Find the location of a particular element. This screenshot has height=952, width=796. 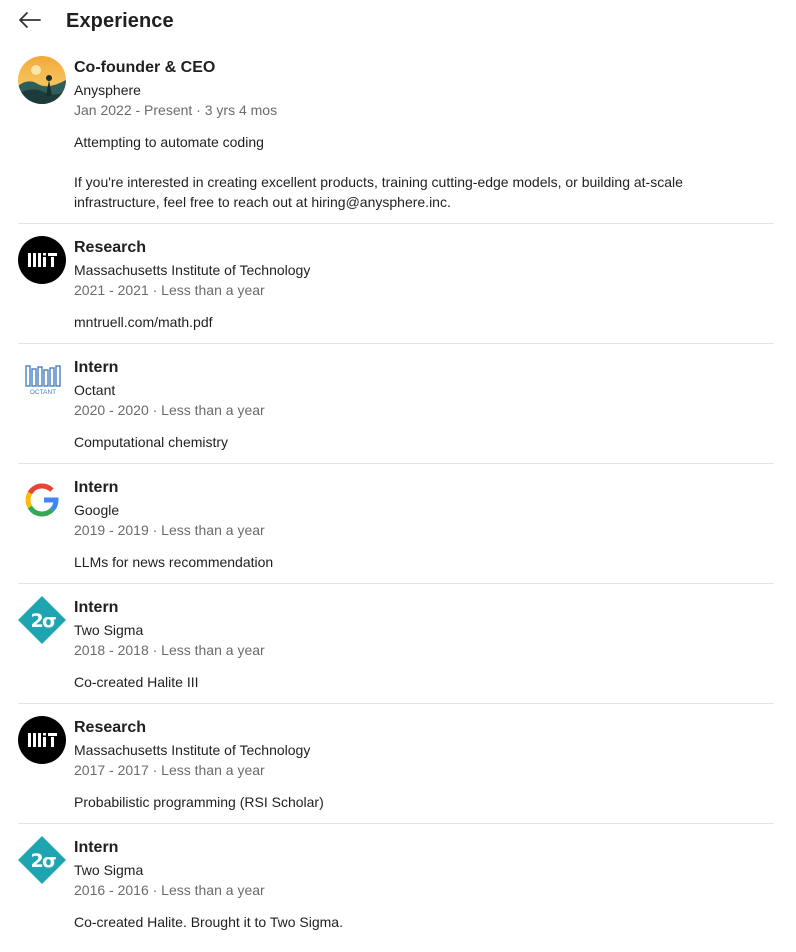

description-line: Computational chemistry is located at coordinates (151, 442).